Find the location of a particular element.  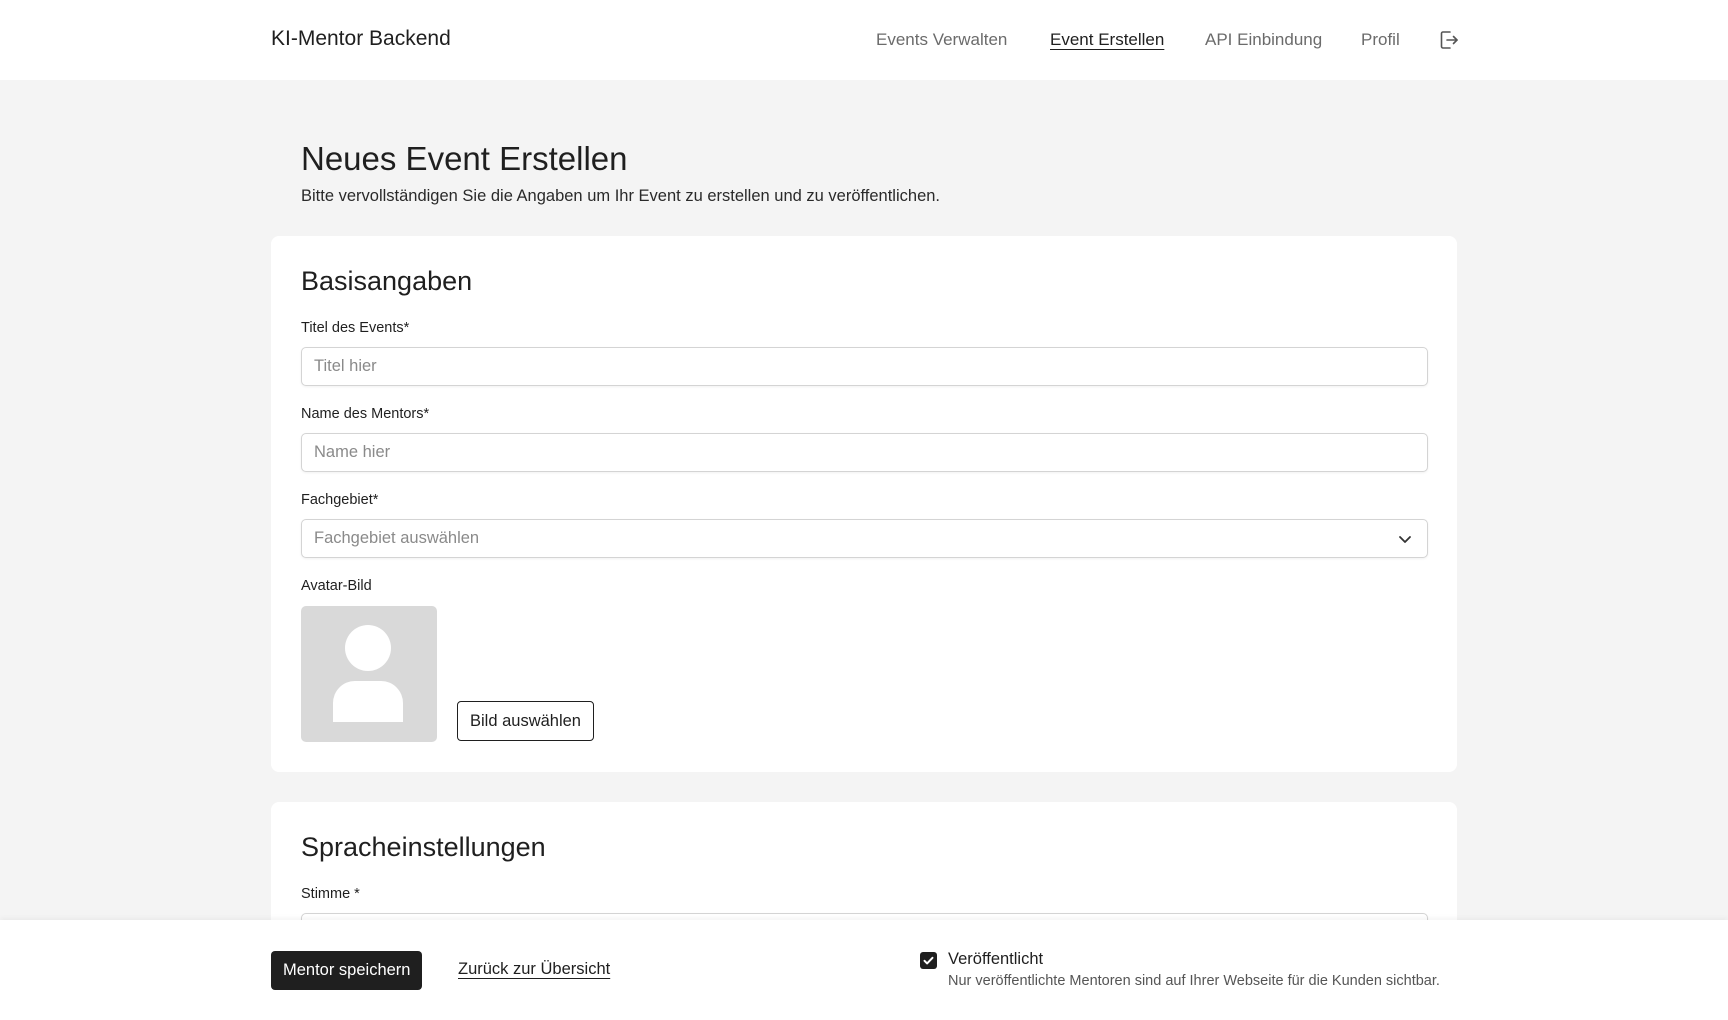

nav-api-einbindung: API Einbindung is located at coordinates (1263, 40).